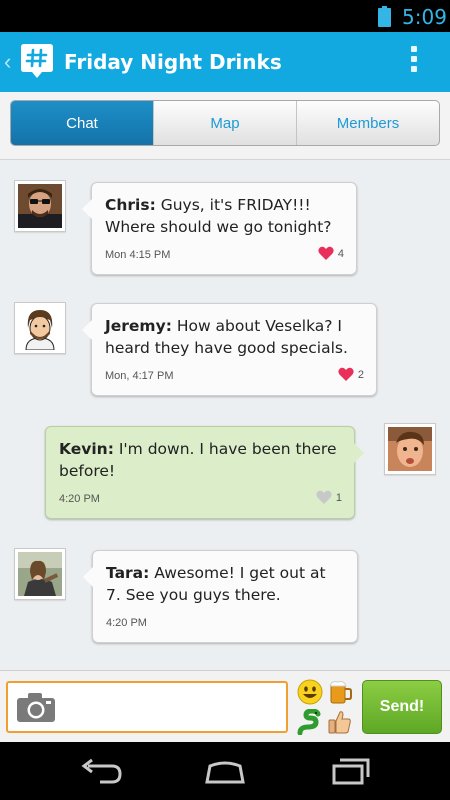  I want to click on system-navigation-bar, so click(225, 771).